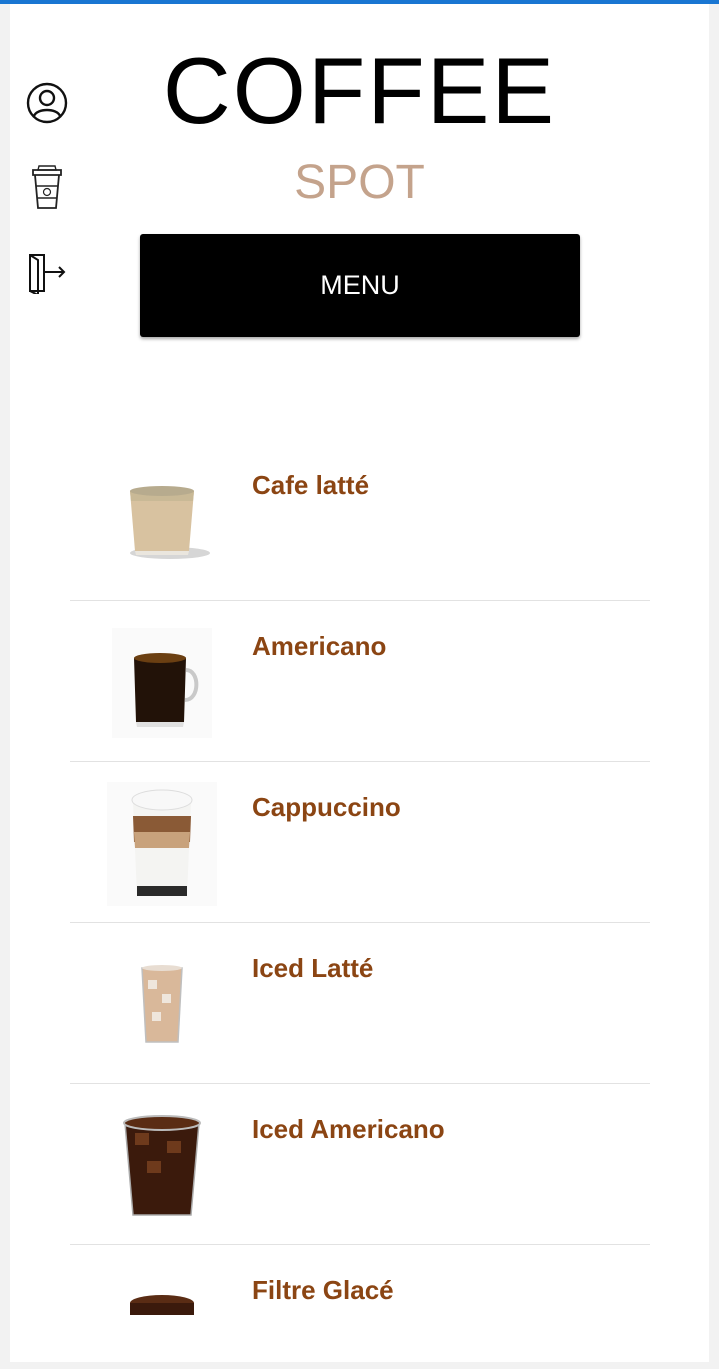 Image resolution: width=719 pixels, height=1369 pixels. I want to click on item-name: Filtre Glacé, so click(323, 1290).